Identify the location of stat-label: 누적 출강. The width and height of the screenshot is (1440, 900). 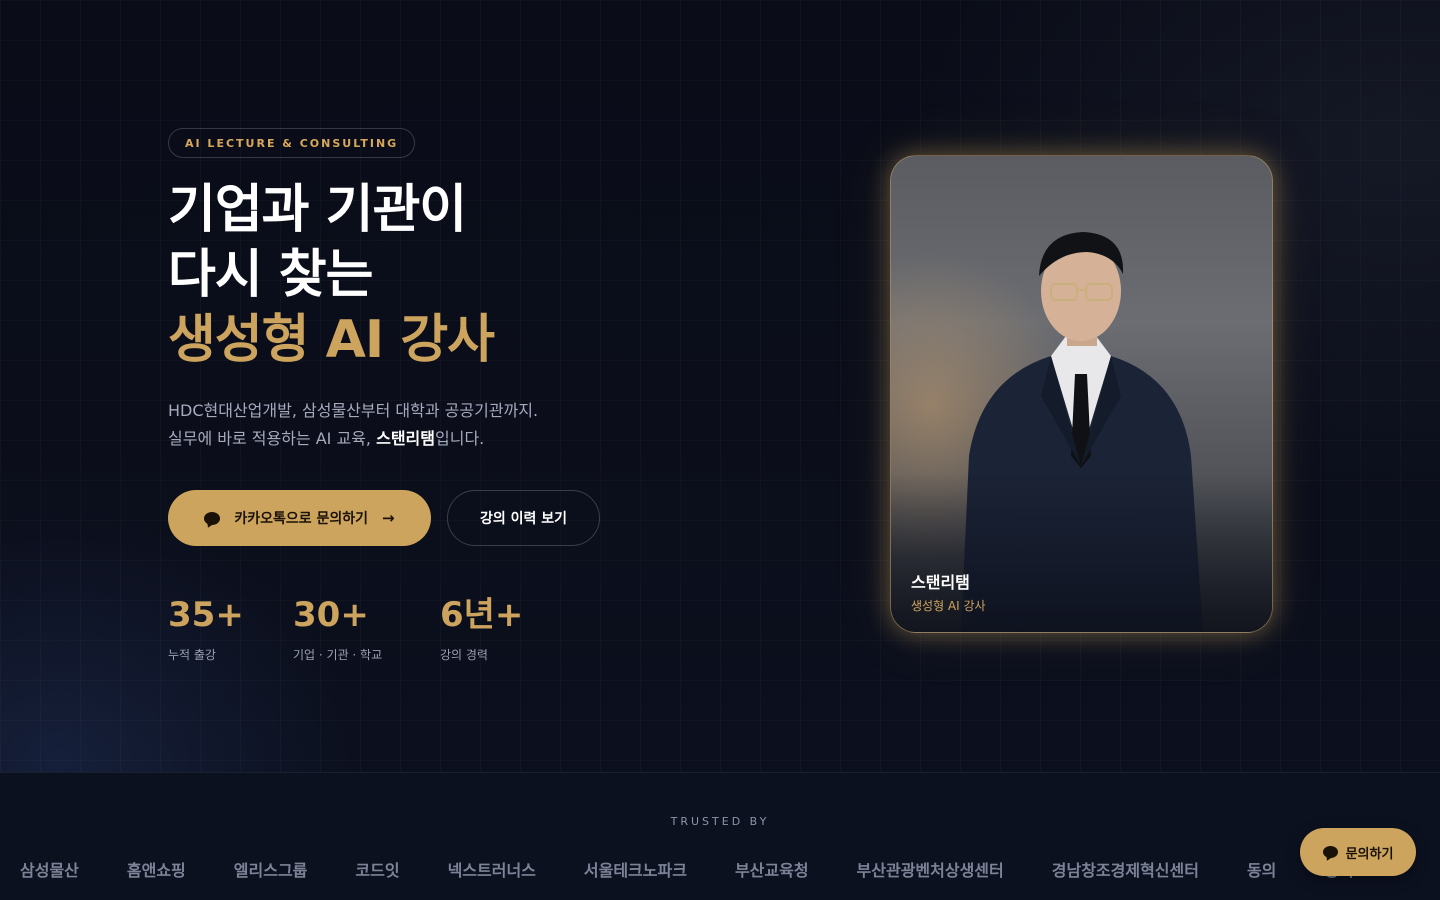
(192, 655).